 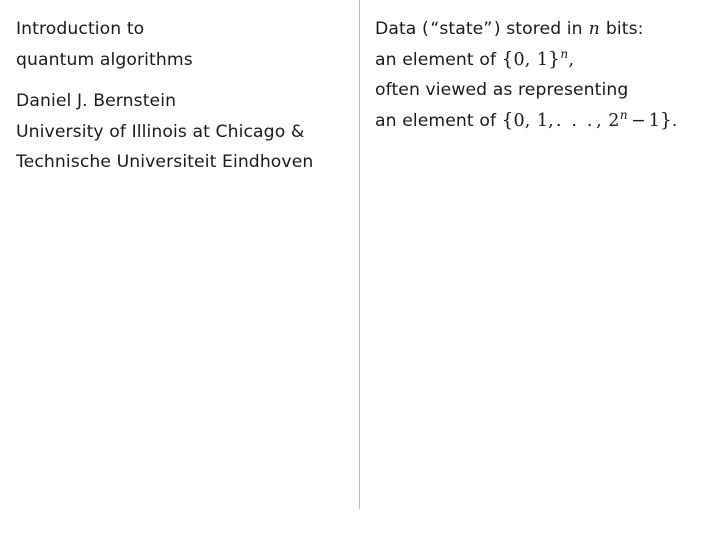 I want to click on body-line-4-period: ., so click(x=674, y=120).